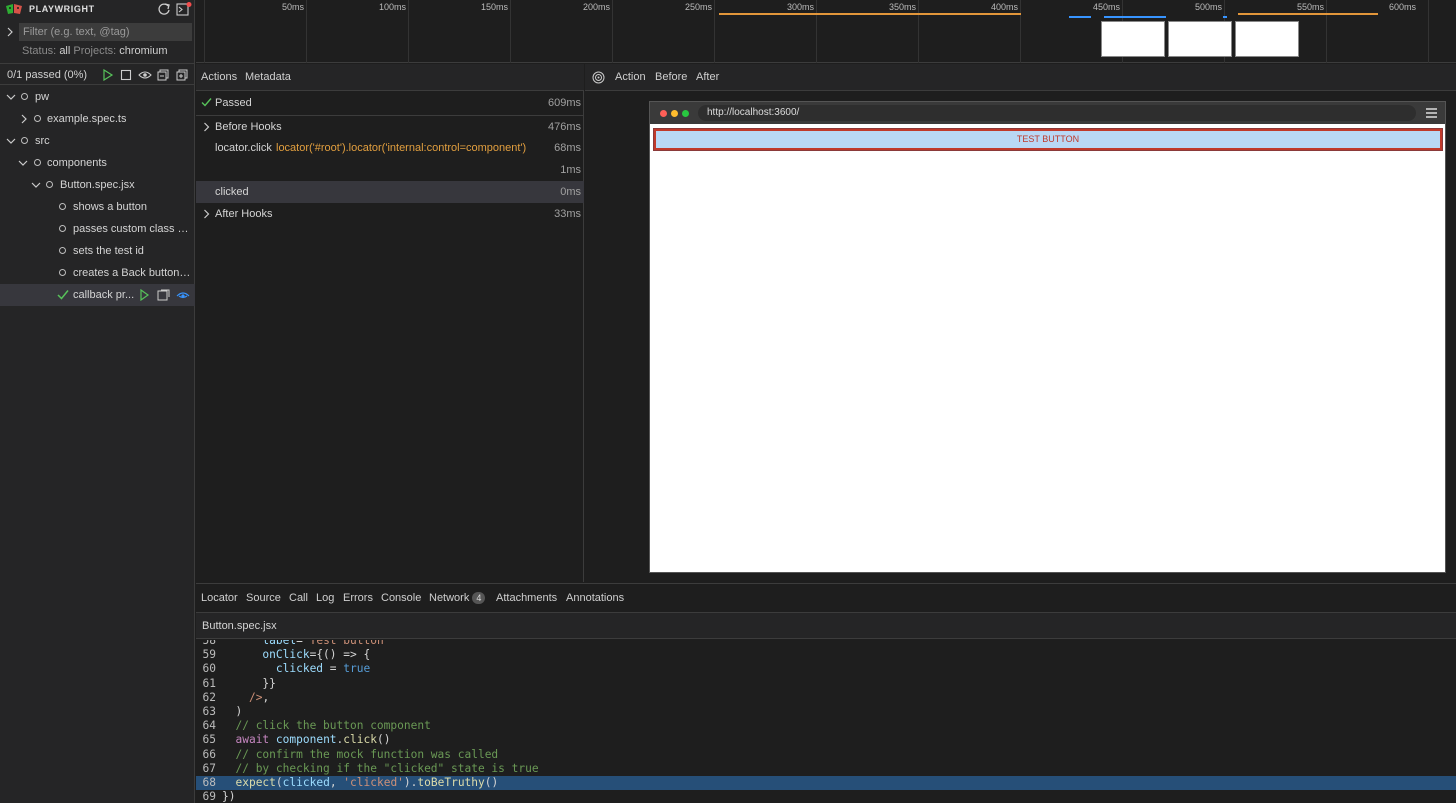 The image size is (1456, 803). I want to click on go-to-source-icon, so click(163, 295).